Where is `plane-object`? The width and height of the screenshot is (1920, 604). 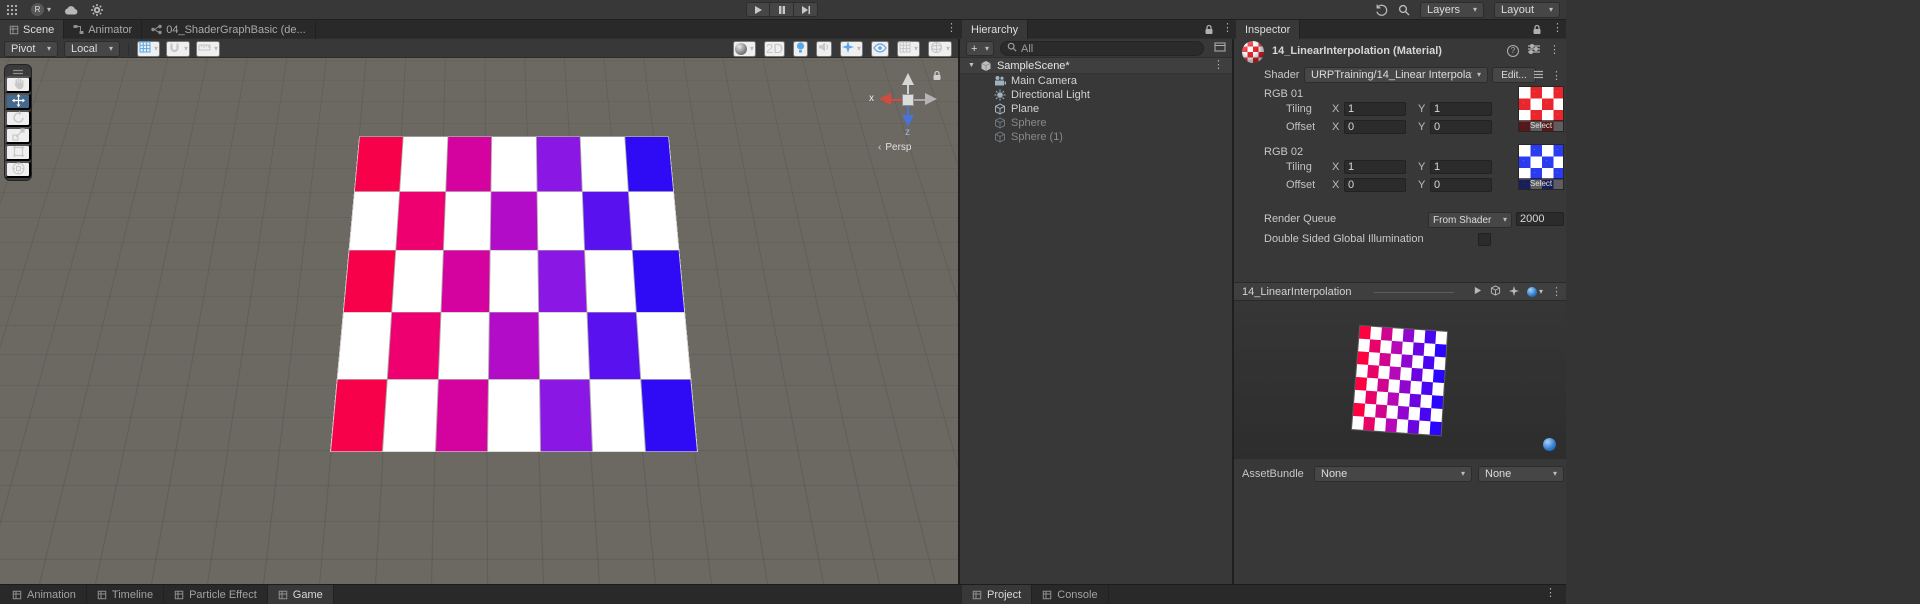
plane-object is located at coordinates (514, 294).